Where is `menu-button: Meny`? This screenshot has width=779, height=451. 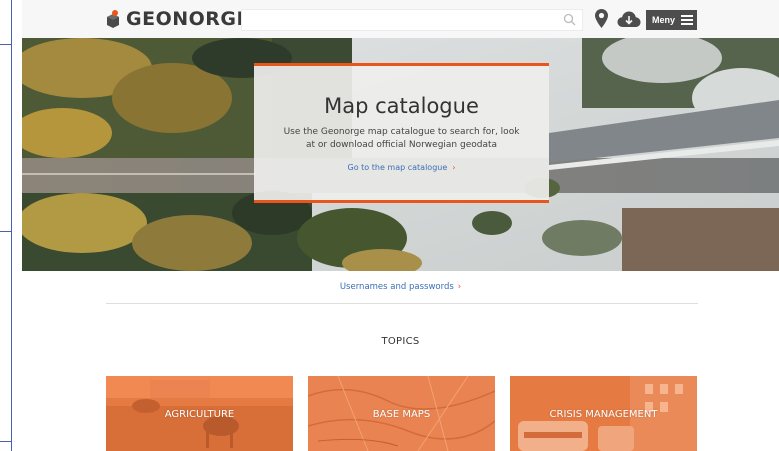 menu-button: Meny is located at coordinates (671, 20).